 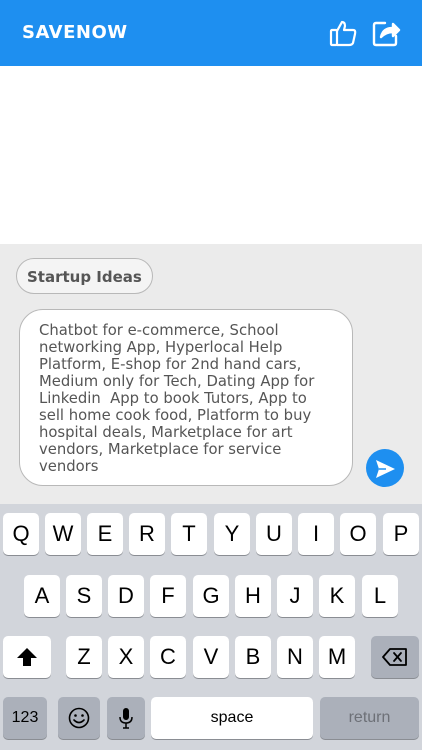 I want to click on delete-key, so click(x=395, y=657).